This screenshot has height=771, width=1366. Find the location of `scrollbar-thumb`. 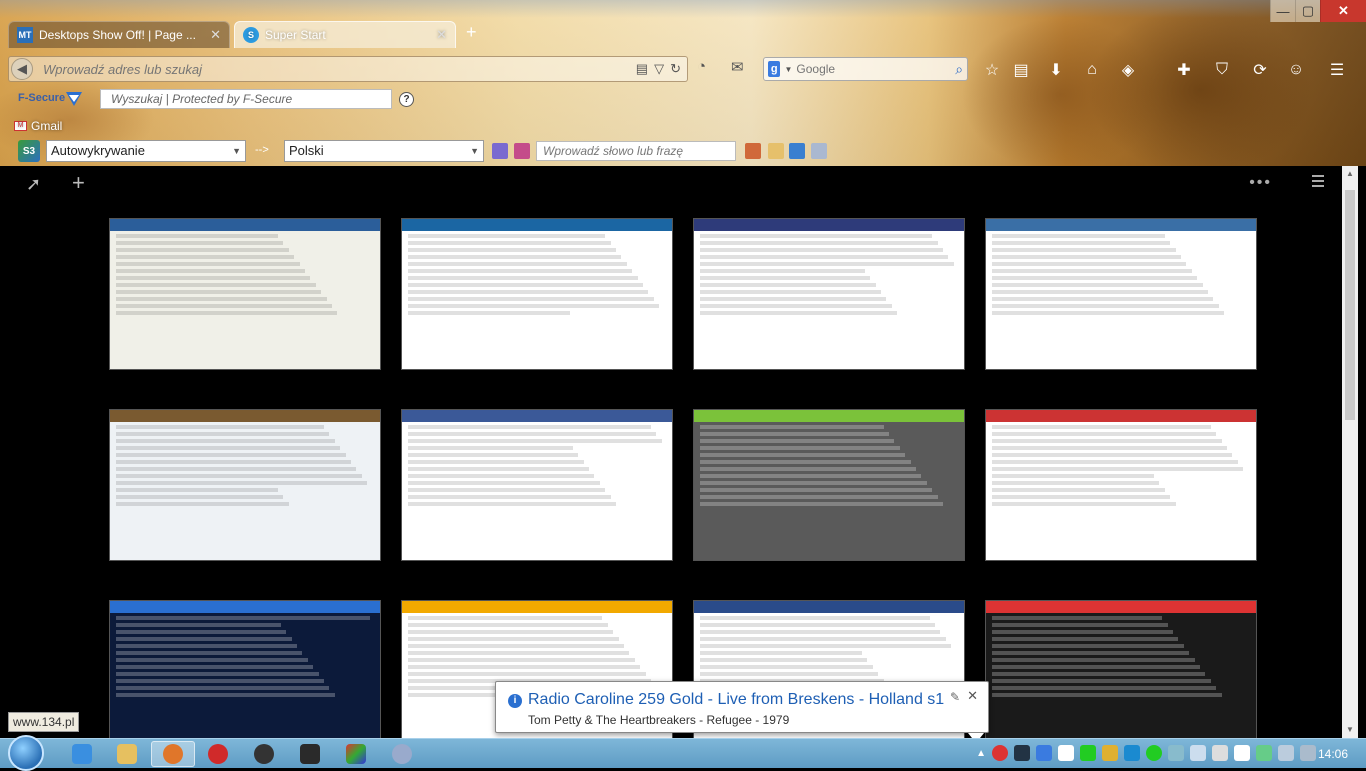

scrollbar-thumb is located at coordinates (1350, 305).